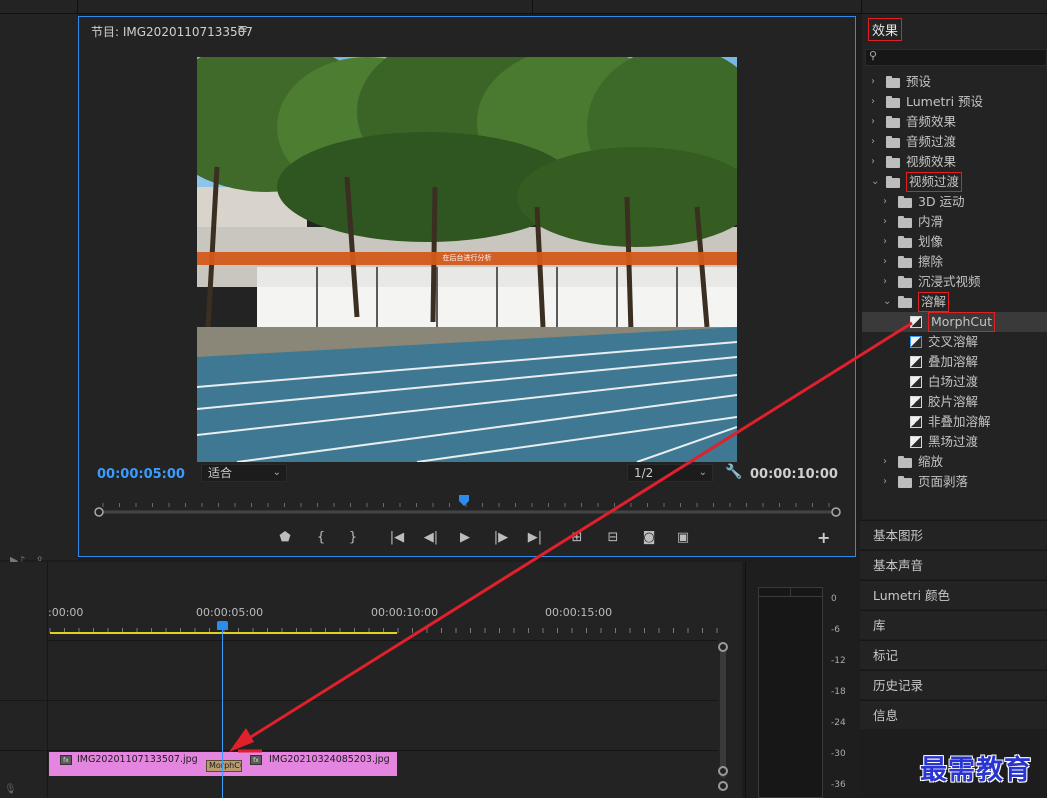  I want to click on effects-tree-item: › 内滑, so click(954, 222).